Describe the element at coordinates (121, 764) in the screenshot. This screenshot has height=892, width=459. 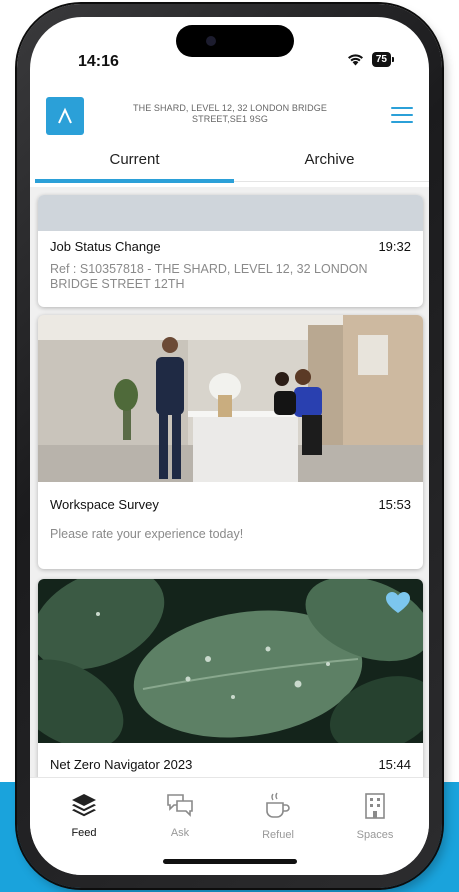
I see `card-title: Net Zero Navigator 2023` at that location.